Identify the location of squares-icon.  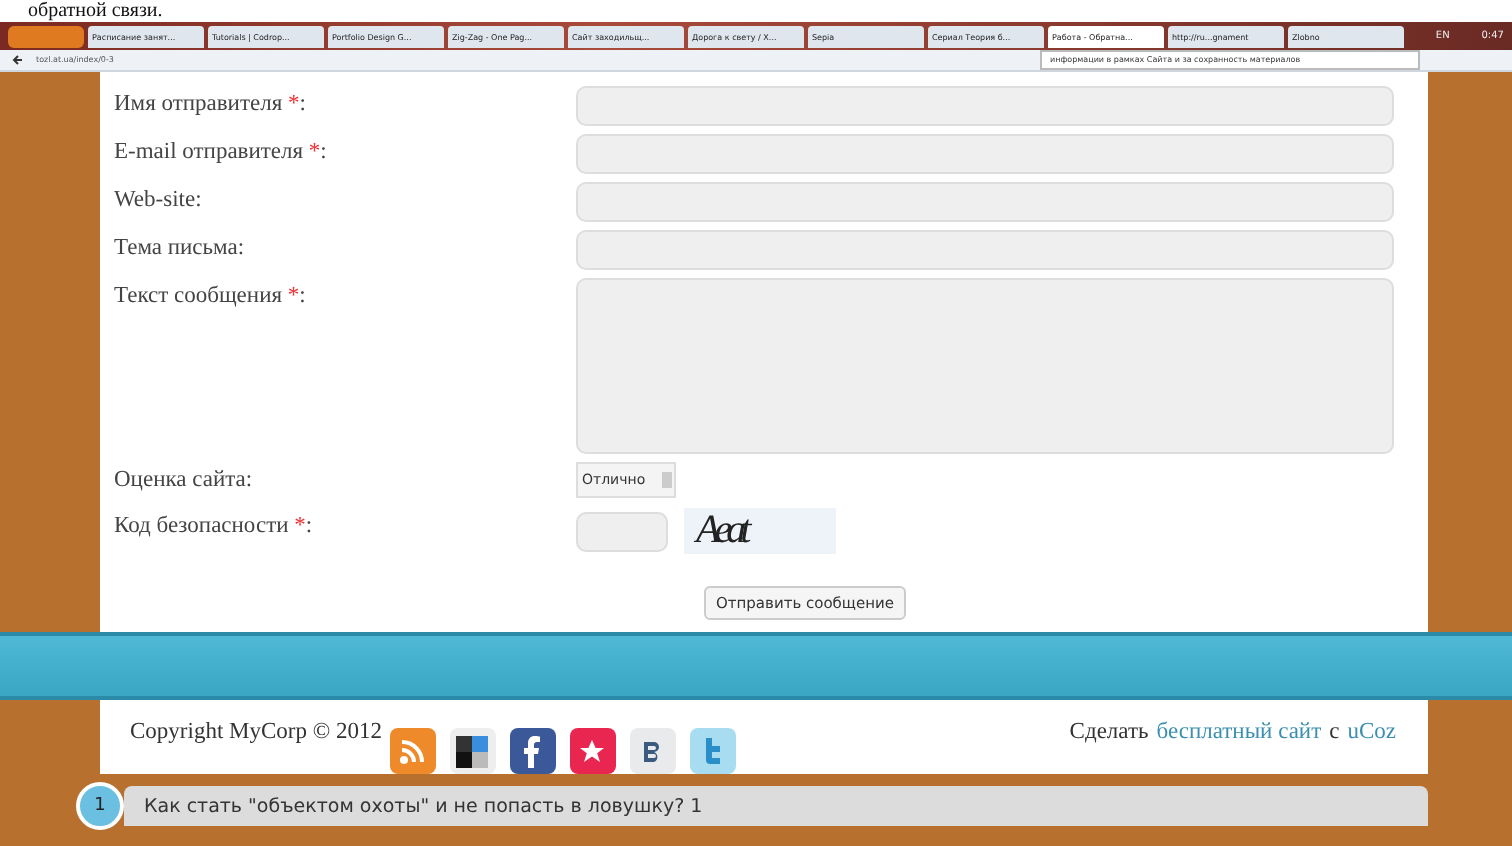
(472, 751).